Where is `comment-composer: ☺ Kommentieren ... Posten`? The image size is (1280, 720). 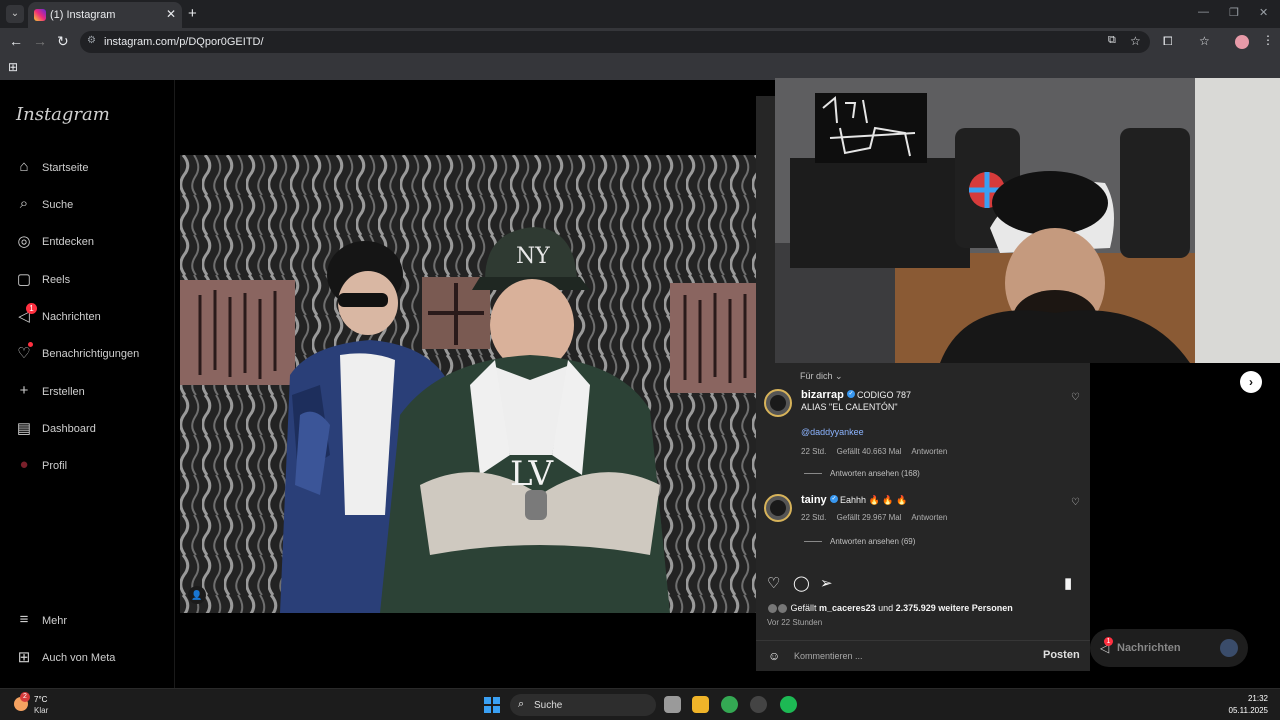
comment-composer: ☺ Kommentieren ... Posten is located at coordinates (923, 655).